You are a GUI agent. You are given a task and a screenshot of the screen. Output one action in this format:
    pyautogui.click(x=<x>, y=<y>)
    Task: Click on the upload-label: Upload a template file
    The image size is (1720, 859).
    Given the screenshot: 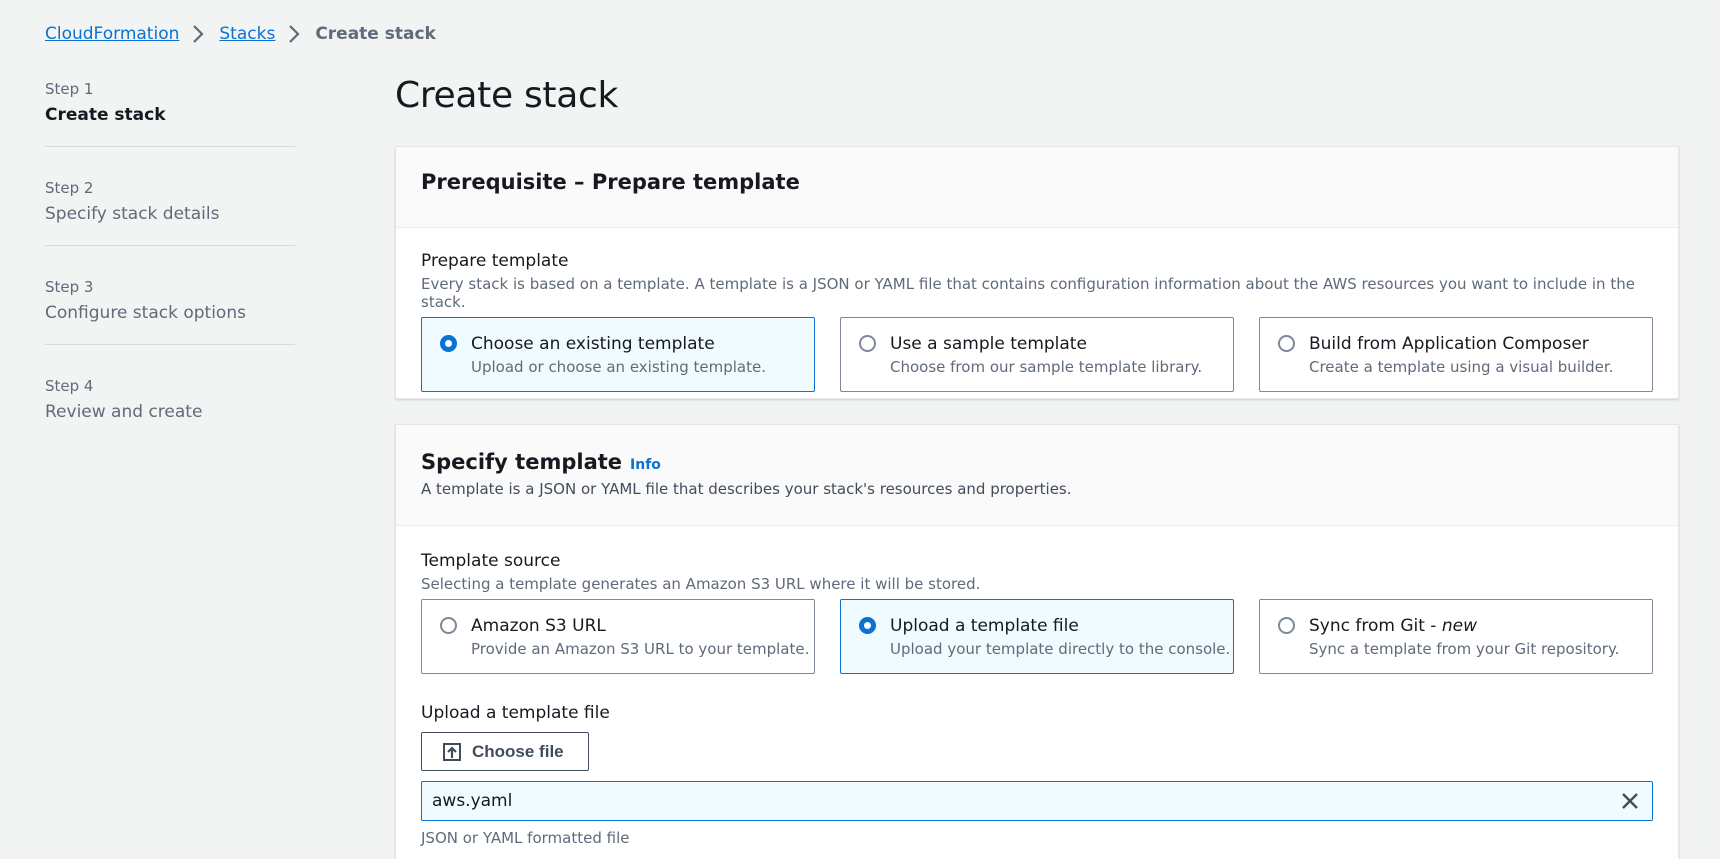 What is the action you would take?
    pyautogui.click(x=515, y=713)
    